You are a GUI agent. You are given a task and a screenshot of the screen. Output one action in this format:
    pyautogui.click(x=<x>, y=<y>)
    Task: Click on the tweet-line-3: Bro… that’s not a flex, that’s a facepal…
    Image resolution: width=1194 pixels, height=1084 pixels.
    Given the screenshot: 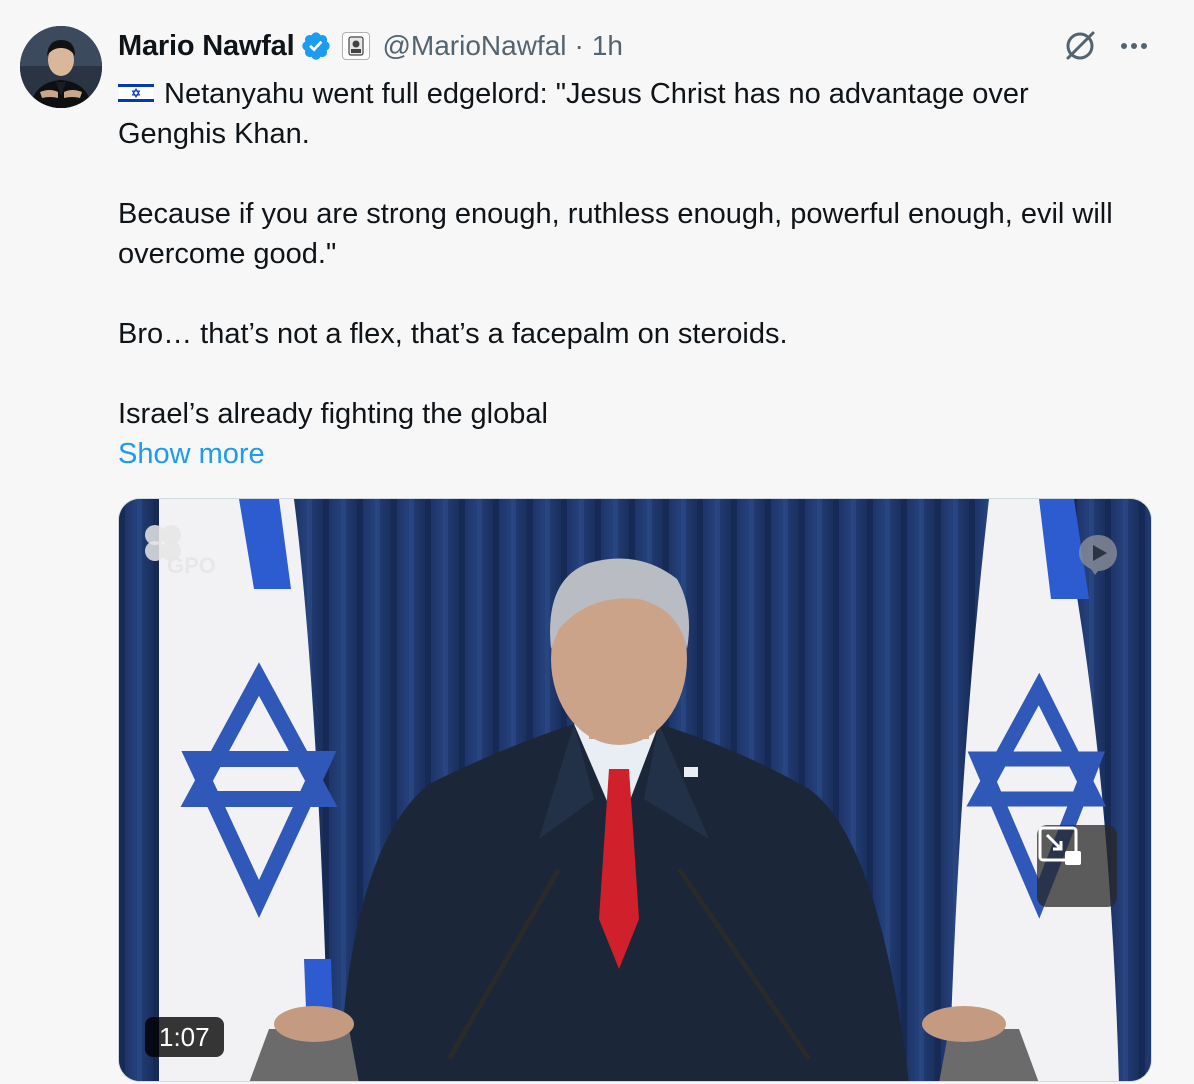 What is the action you would take?
    pyautogui.click(x=453, y=334)
    